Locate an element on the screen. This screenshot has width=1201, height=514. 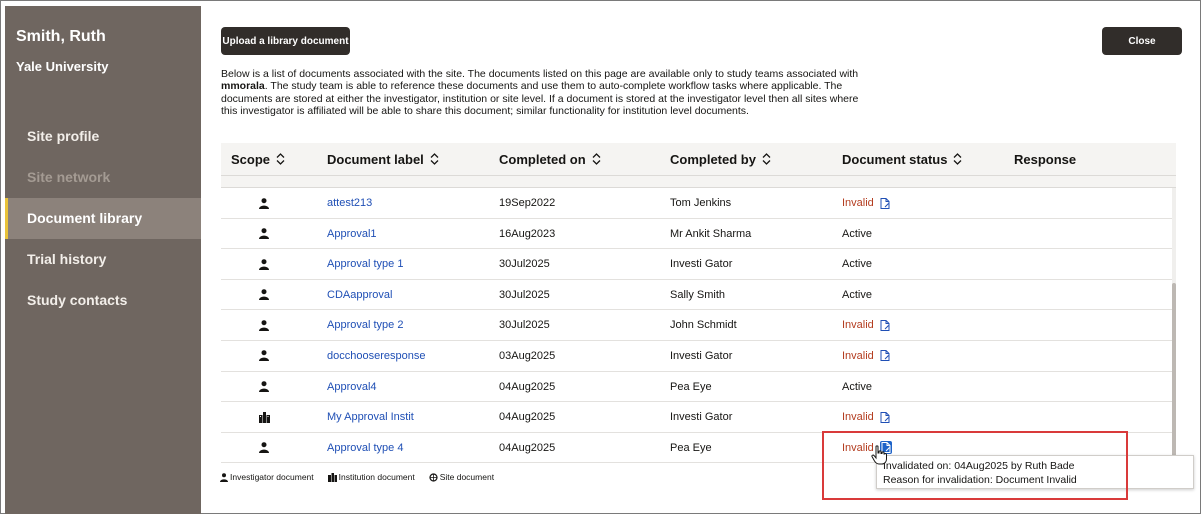
column-header-label: Document status is located at coordinates (895, 159).